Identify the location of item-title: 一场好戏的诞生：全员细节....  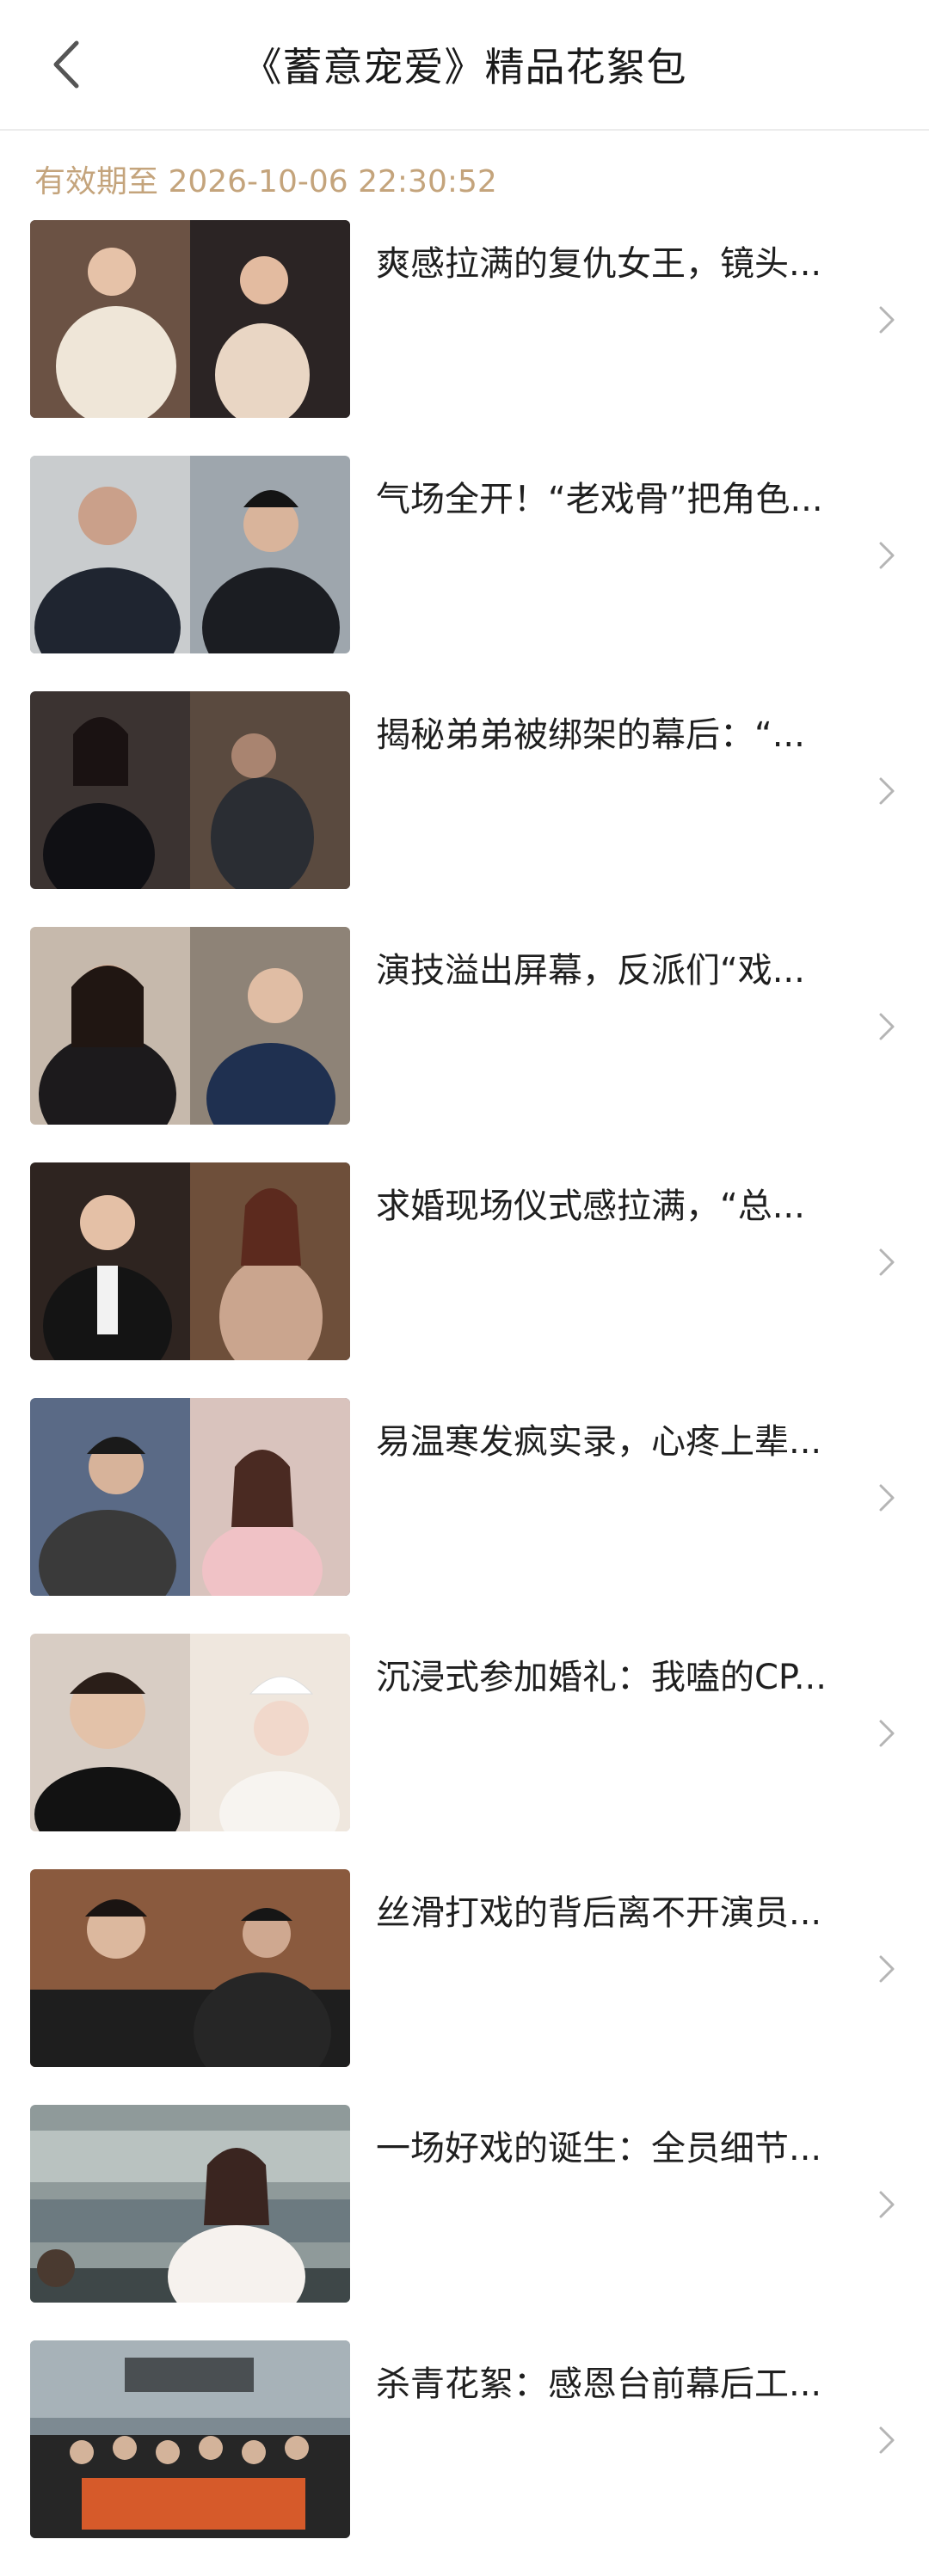
(599, 2148).